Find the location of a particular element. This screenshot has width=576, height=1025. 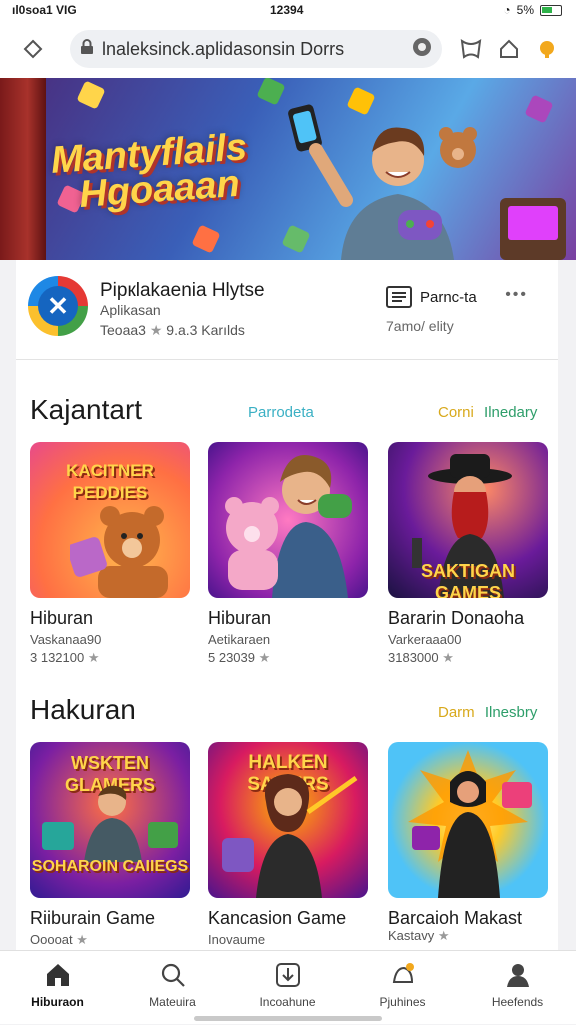

carrier-text: ıl0soa1 VIG is located at coordinates (44, 10).